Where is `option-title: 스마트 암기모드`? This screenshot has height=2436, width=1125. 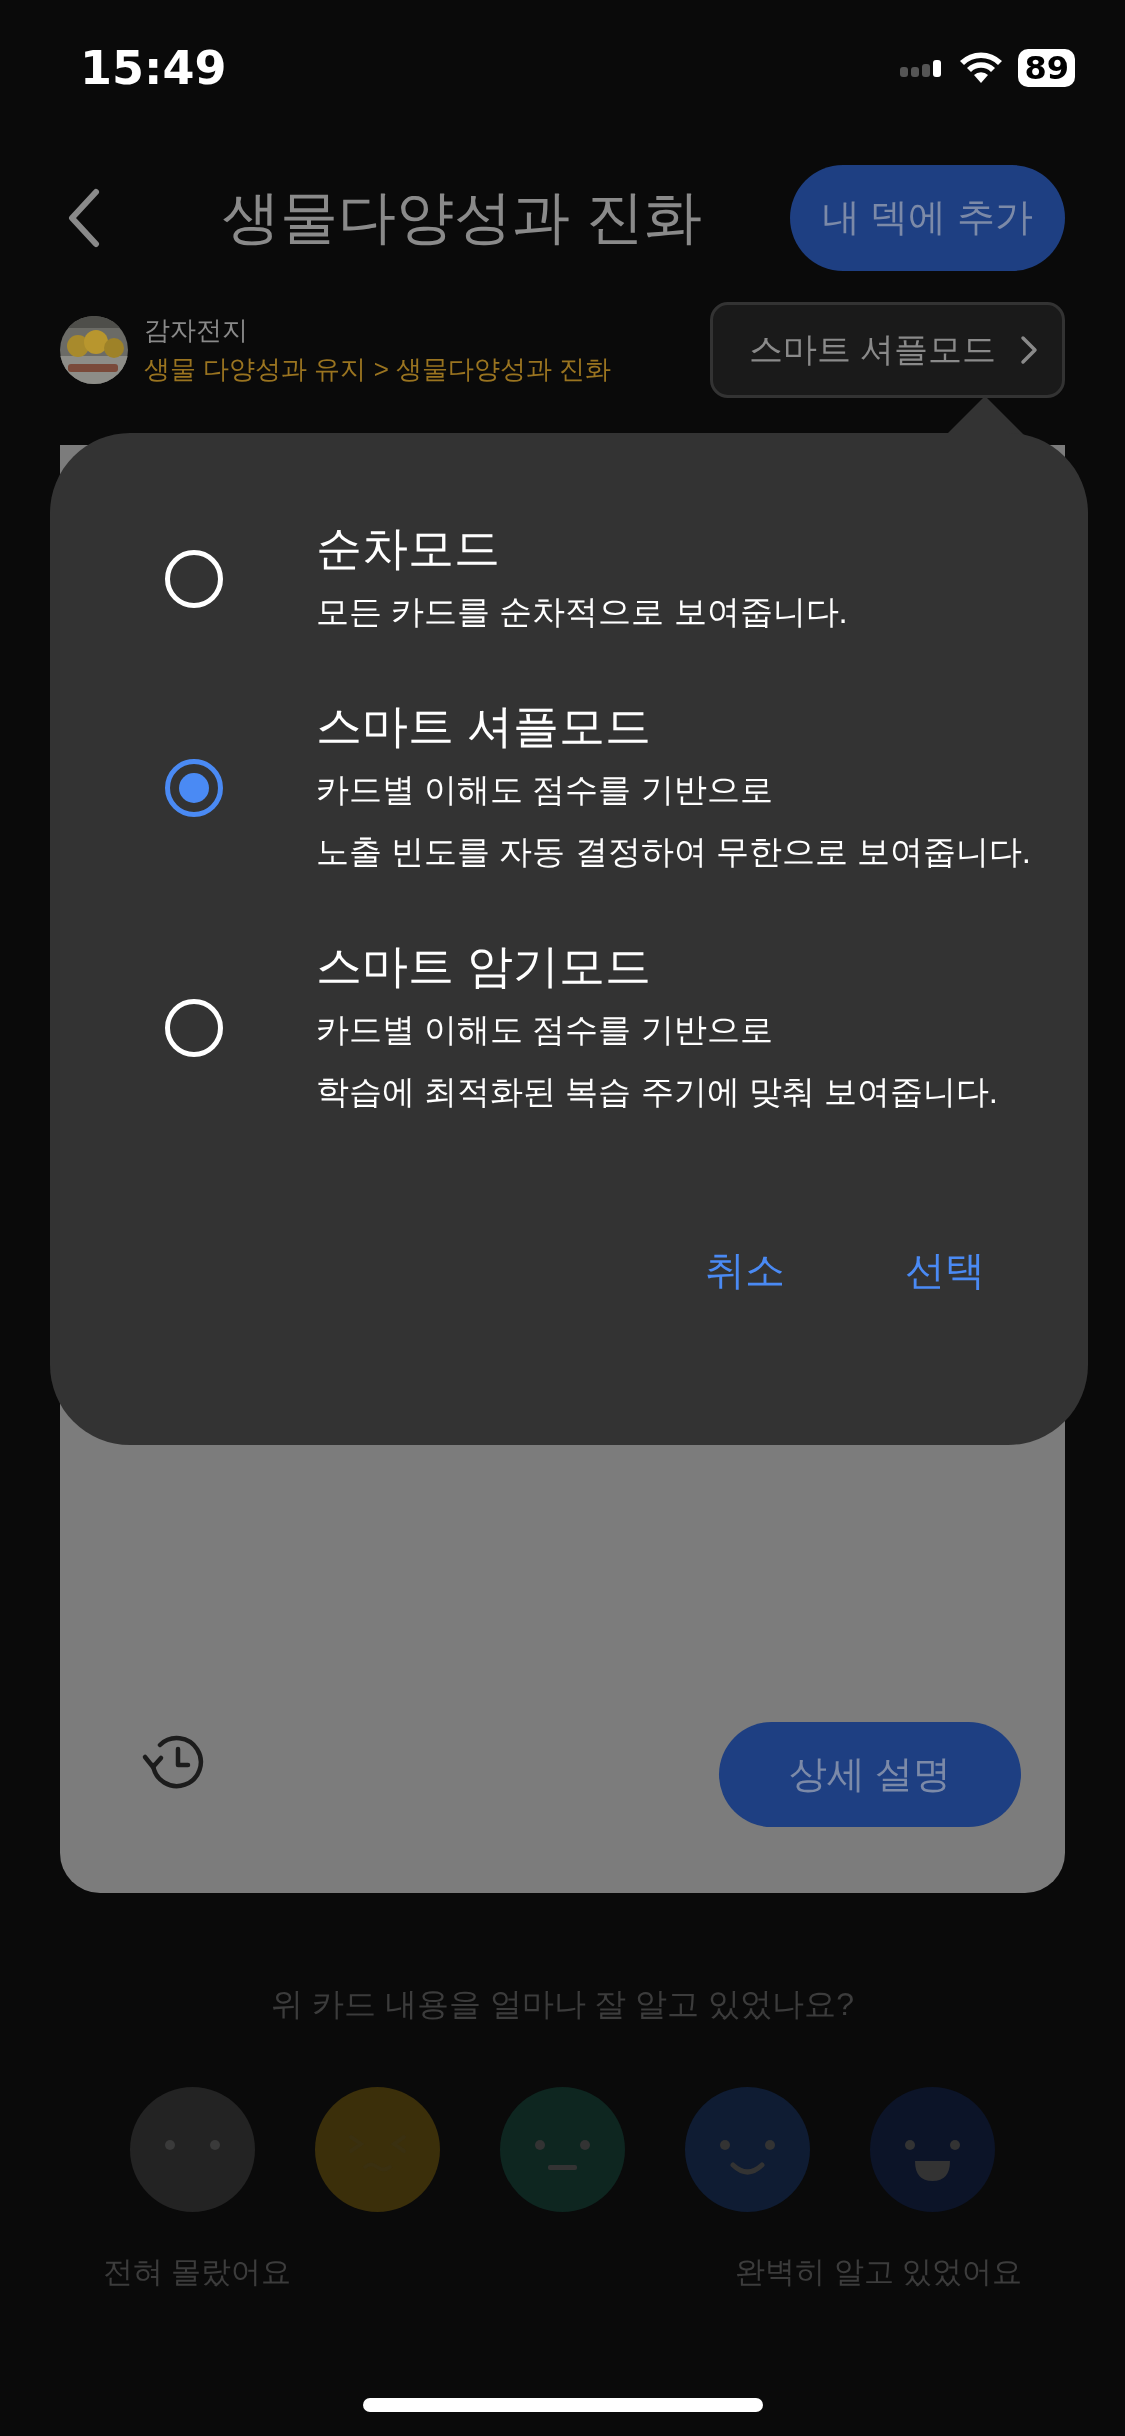 option-title: 스마트 암기모드 is located at coordinates (484, 966).